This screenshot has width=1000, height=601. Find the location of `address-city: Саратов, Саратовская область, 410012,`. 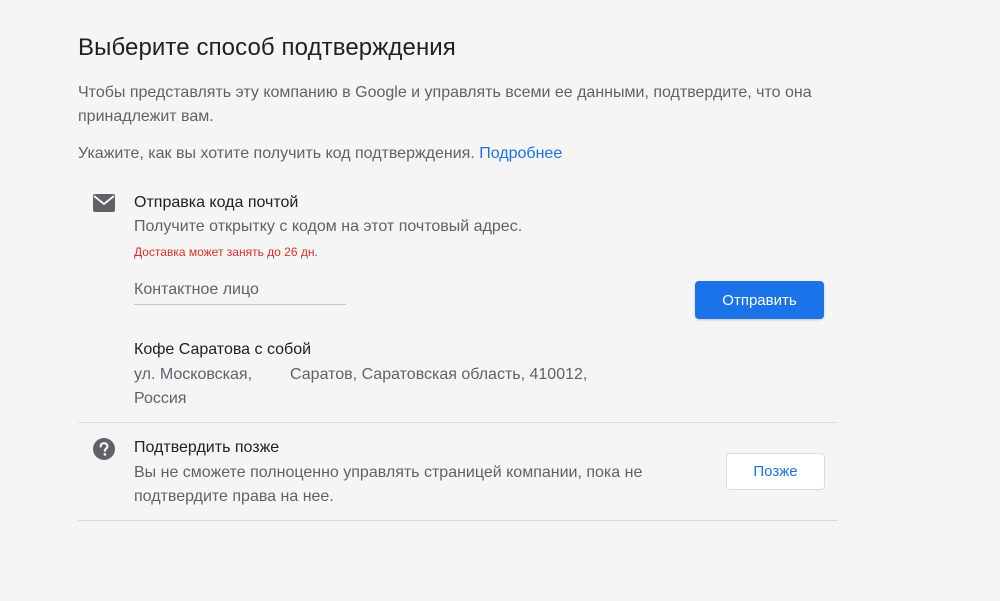

address-city: Саратов, Саратовская область, 410012, is located at coordinates (439, 374).